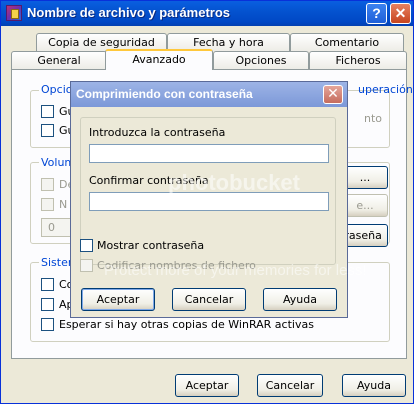 This screenshot has width=414, height=404. I want to click on show-password-label: Mostrar contraseña, so click(151, 245).